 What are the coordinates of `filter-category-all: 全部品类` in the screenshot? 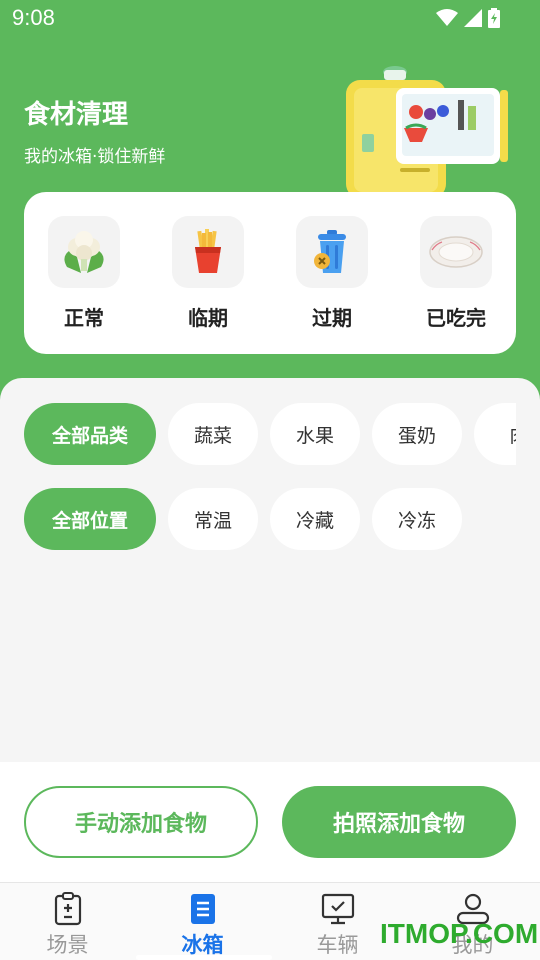 It's located at (90, 434).